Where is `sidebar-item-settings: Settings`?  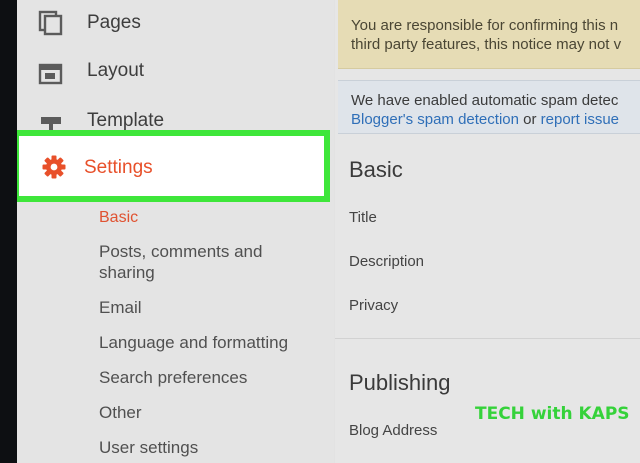
sidebar-item-settings: Settings is located at coordinates (173, 166).